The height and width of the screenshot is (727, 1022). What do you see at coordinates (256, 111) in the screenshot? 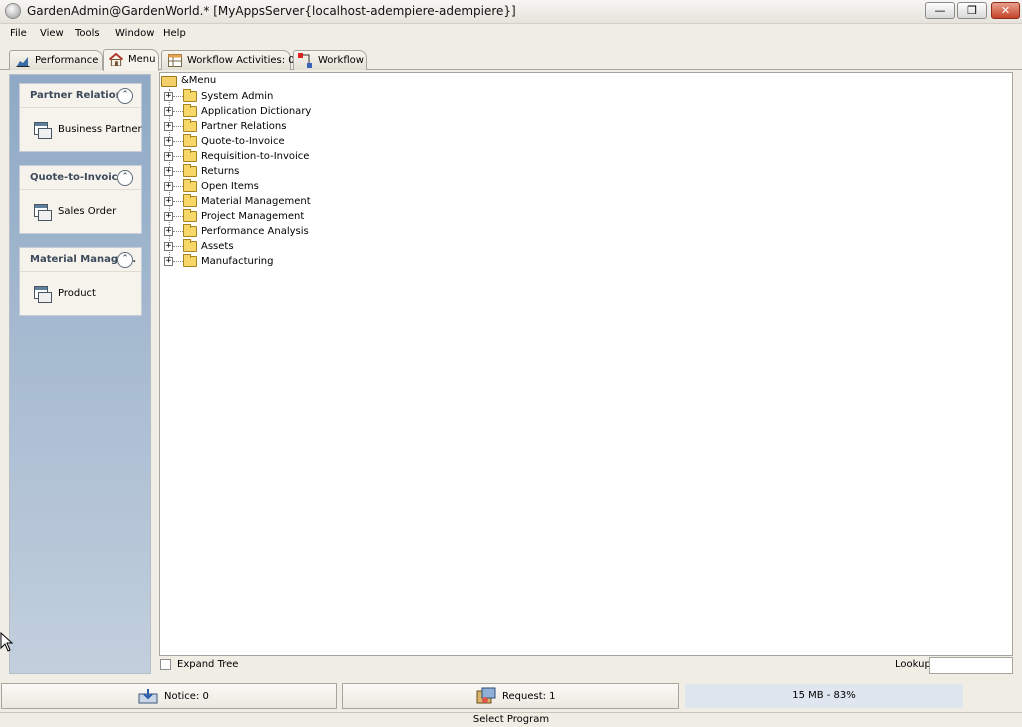
I see `tree-item-label: Application Dictionary` at bounding box center [256, 111].